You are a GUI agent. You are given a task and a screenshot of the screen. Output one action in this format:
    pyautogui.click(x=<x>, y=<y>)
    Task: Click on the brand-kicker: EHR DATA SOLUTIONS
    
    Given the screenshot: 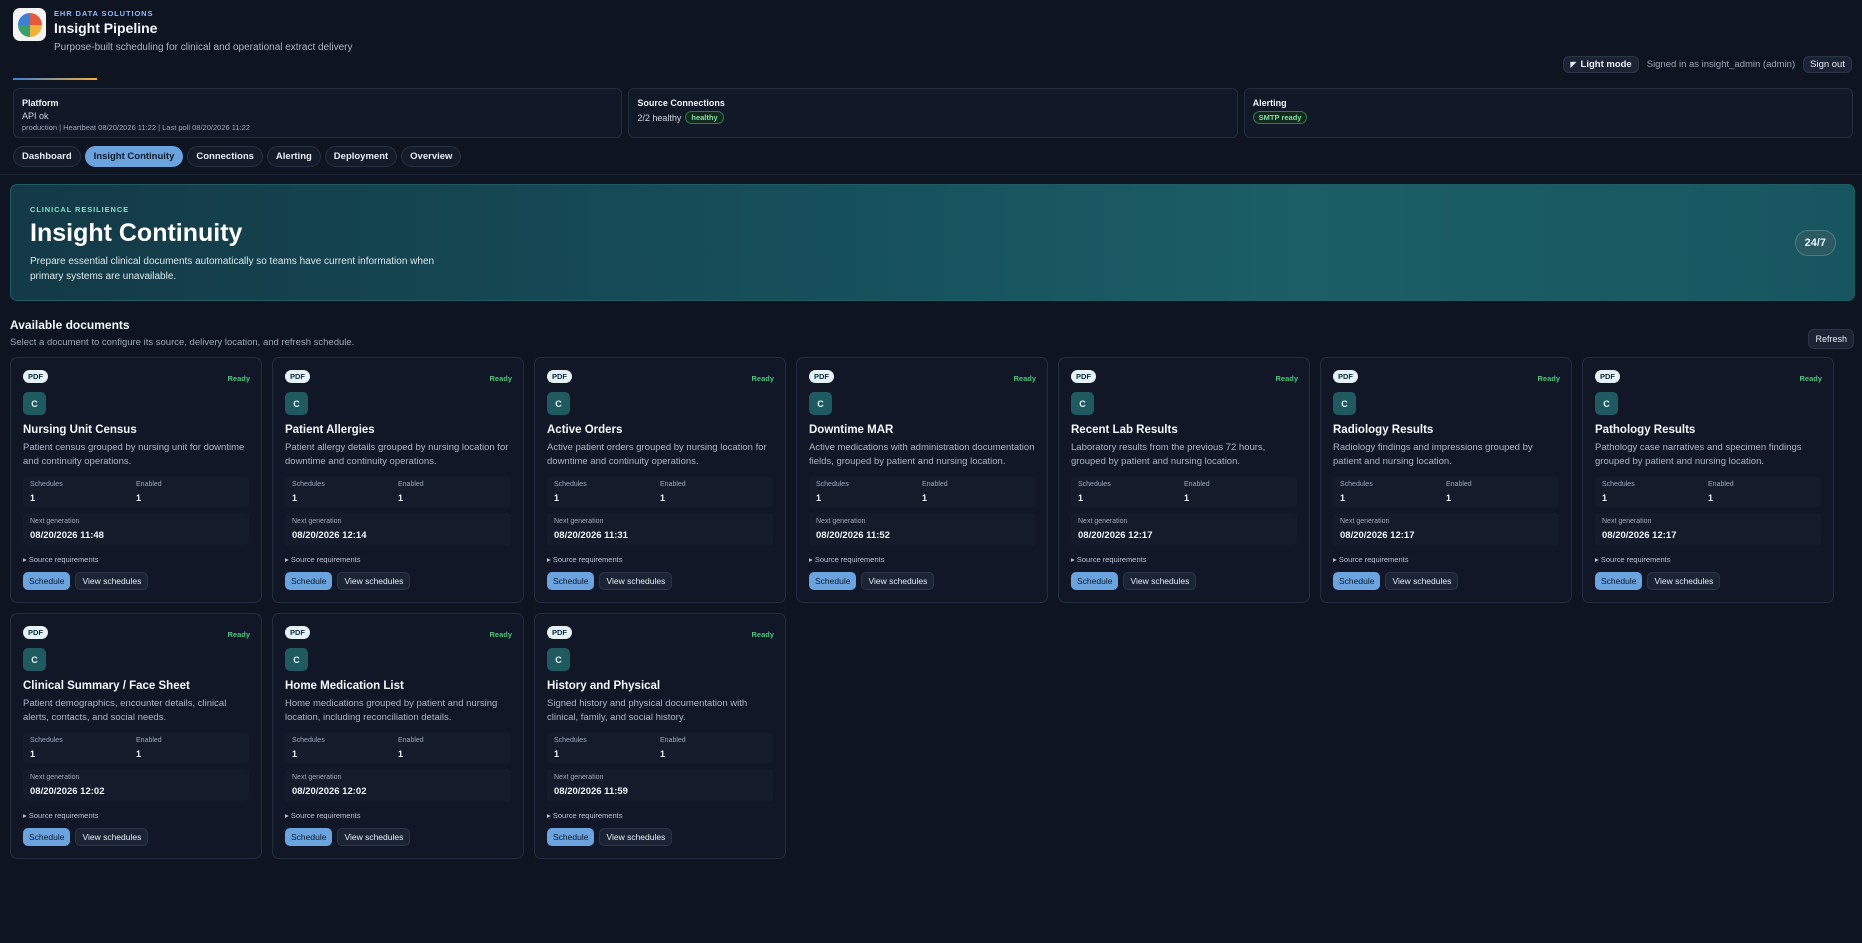 What is the action you would take?
    pyautogui.click(x=104, y=13)
    